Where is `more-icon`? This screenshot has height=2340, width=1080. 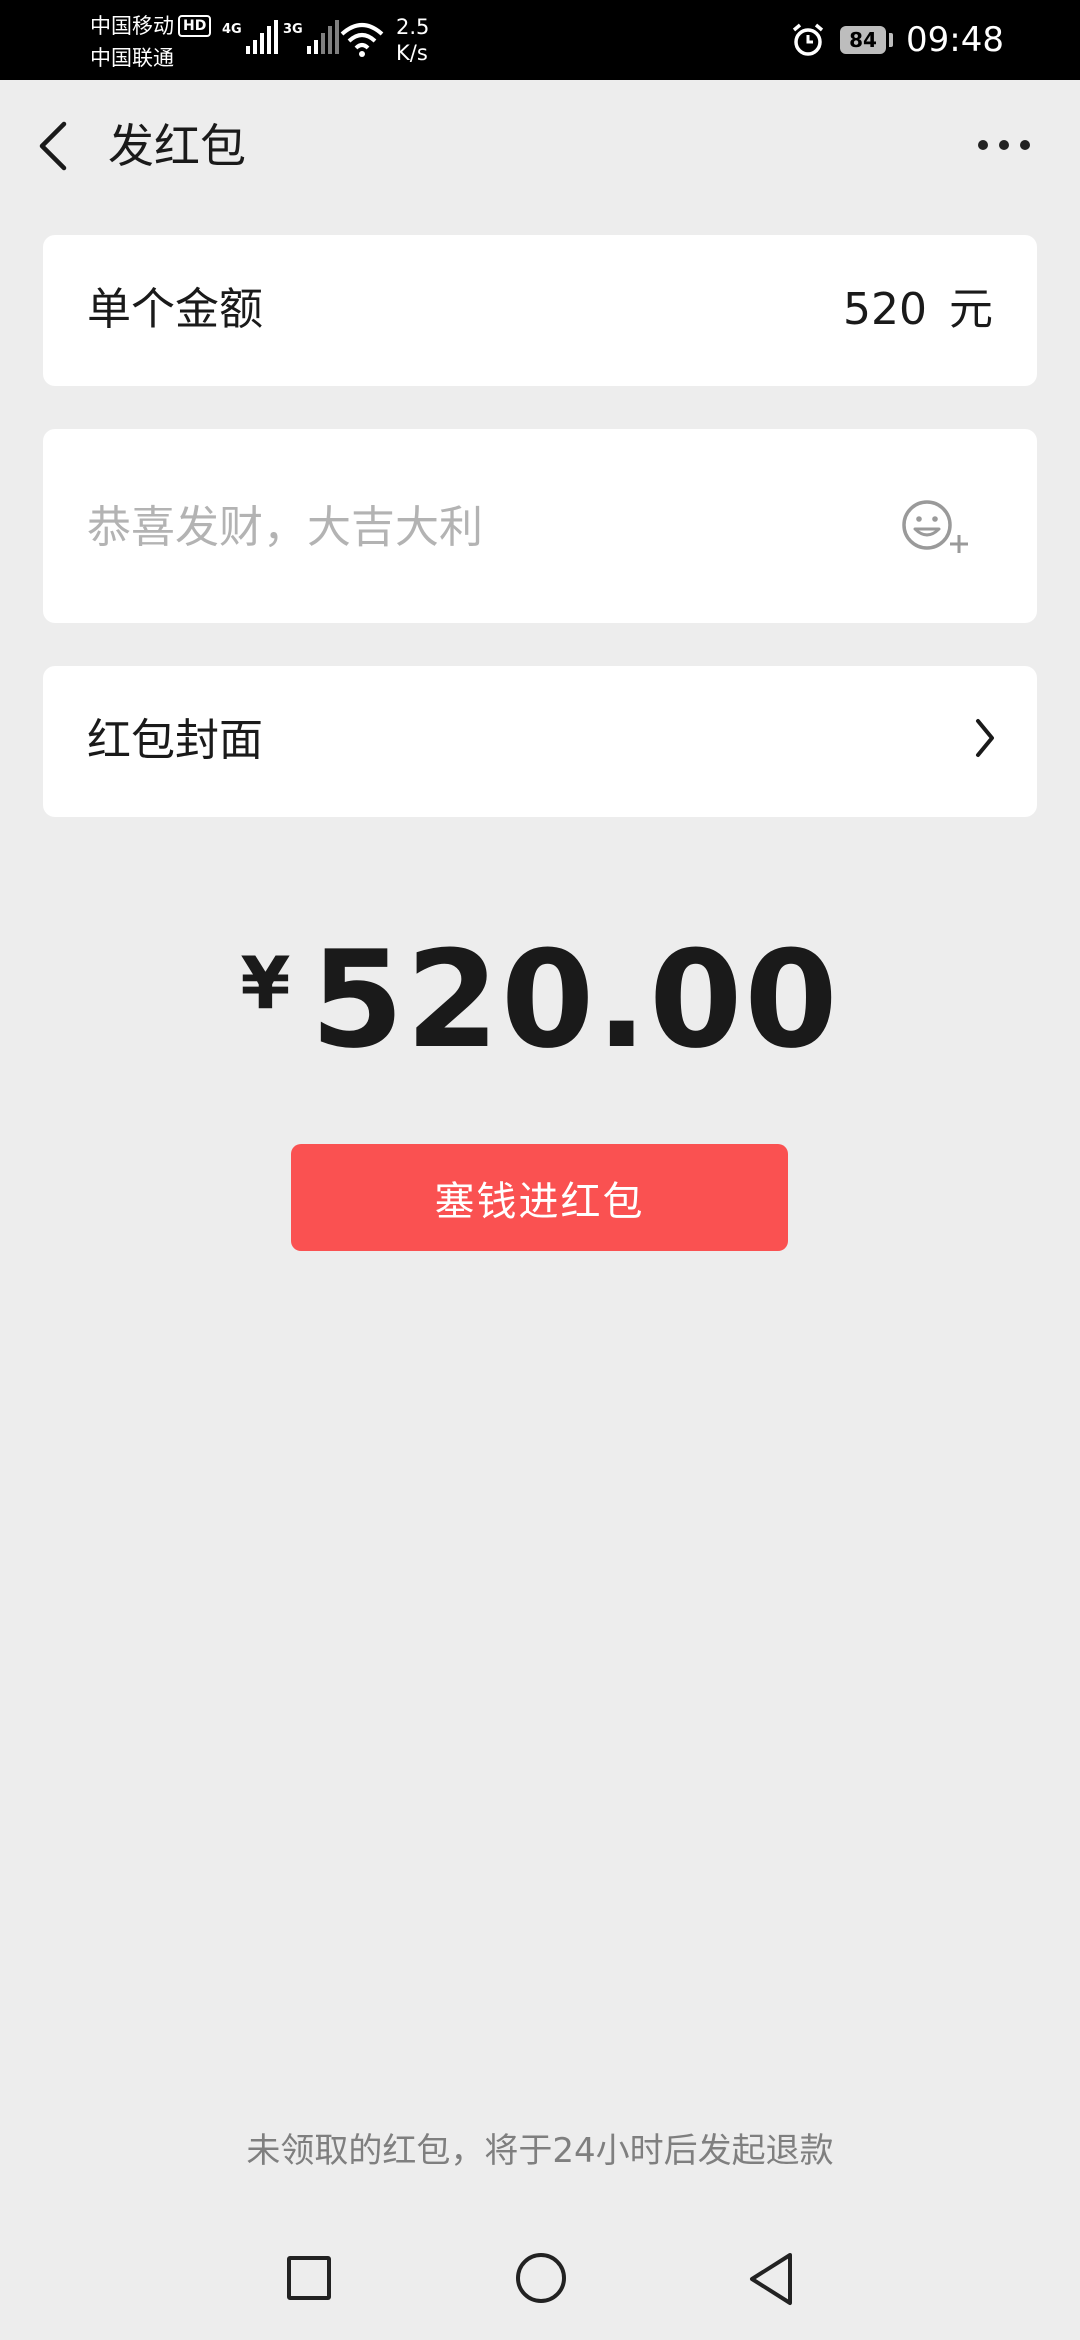 more-icon is located at coordinates (1004, 145).